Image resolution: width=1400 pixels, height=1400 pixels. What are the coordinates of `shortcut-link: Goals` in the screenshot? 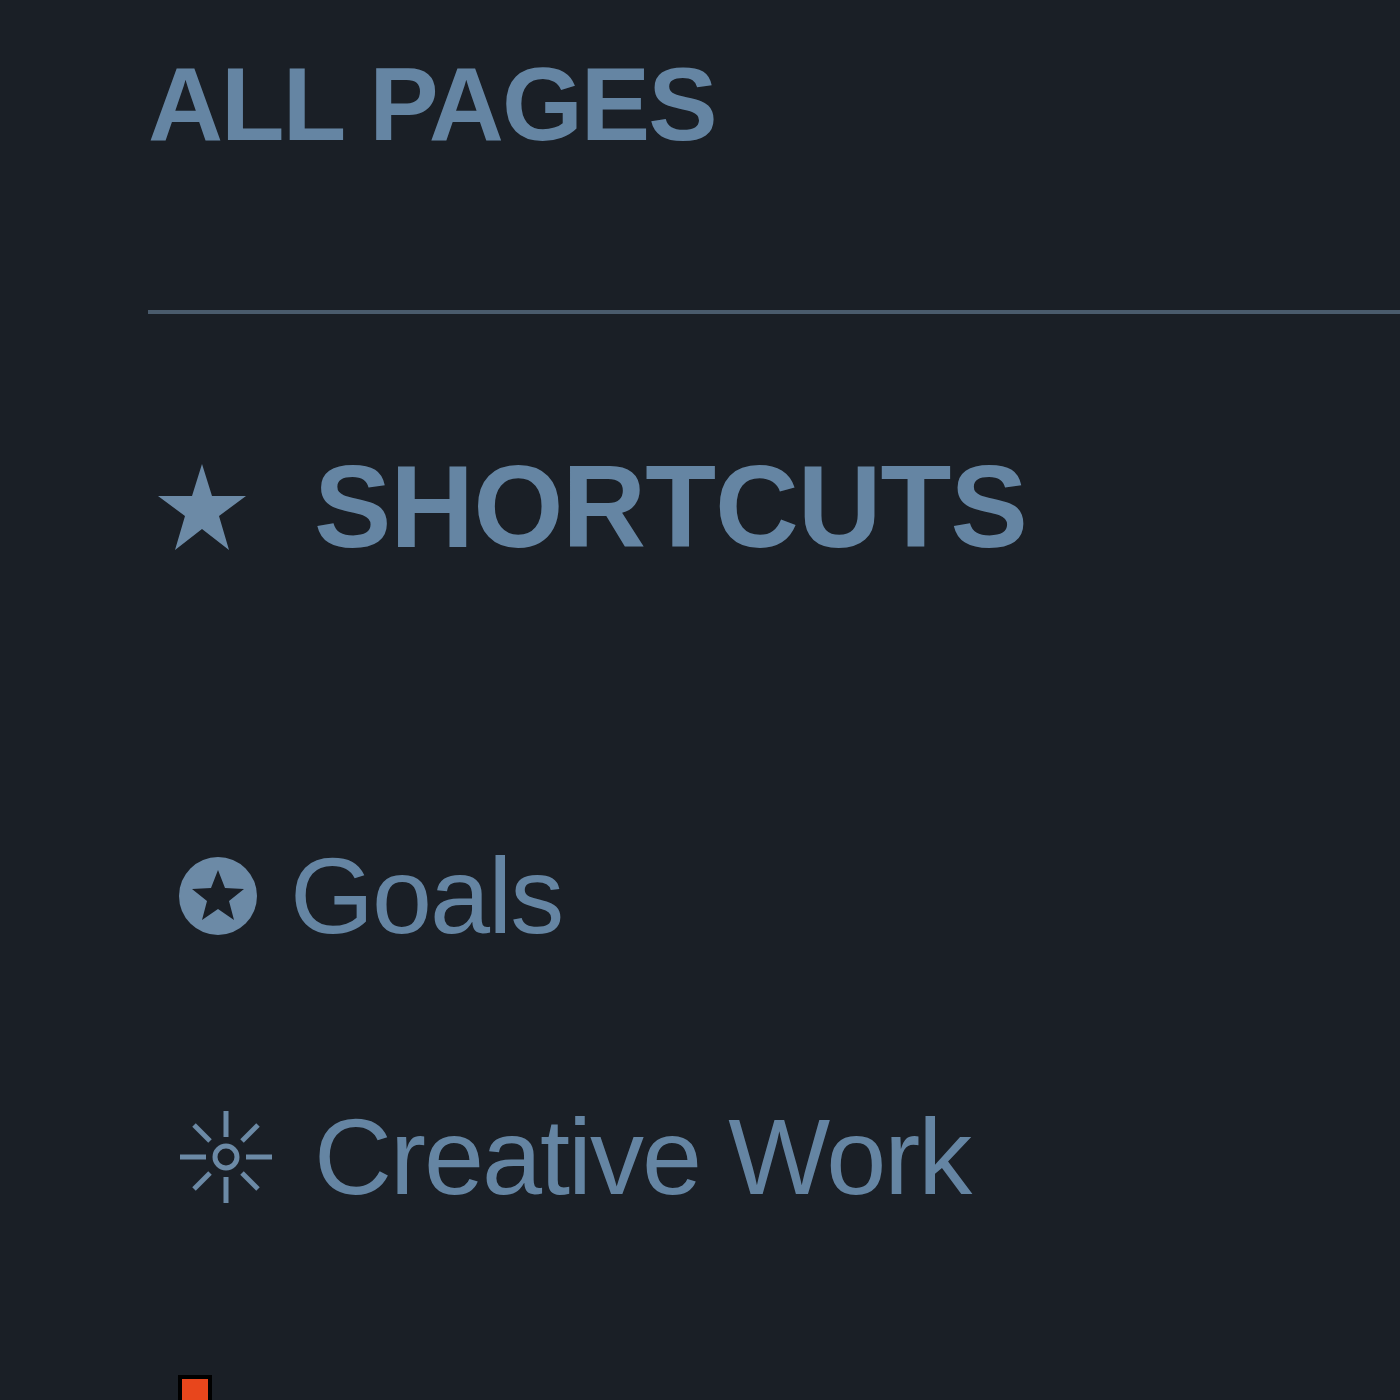 It's located at (426, 896).